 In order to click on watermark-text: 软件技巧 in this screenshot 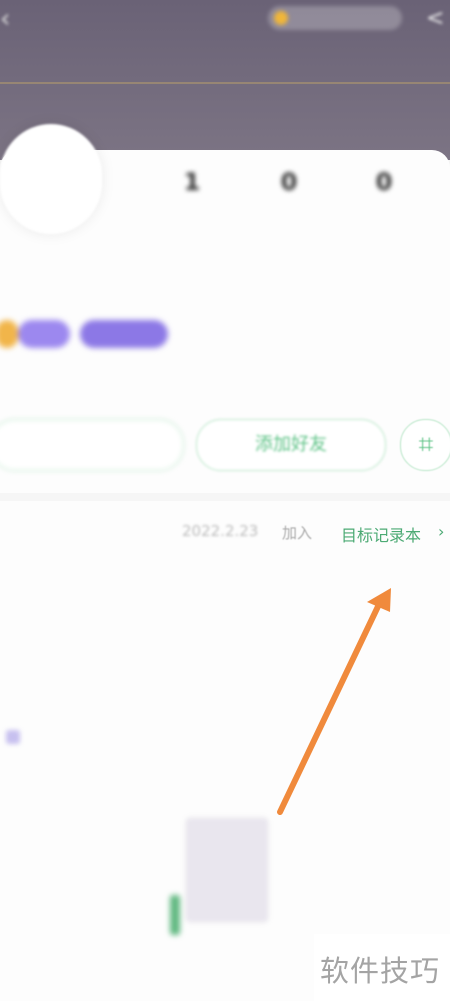, I will do `click(380, 971)`.